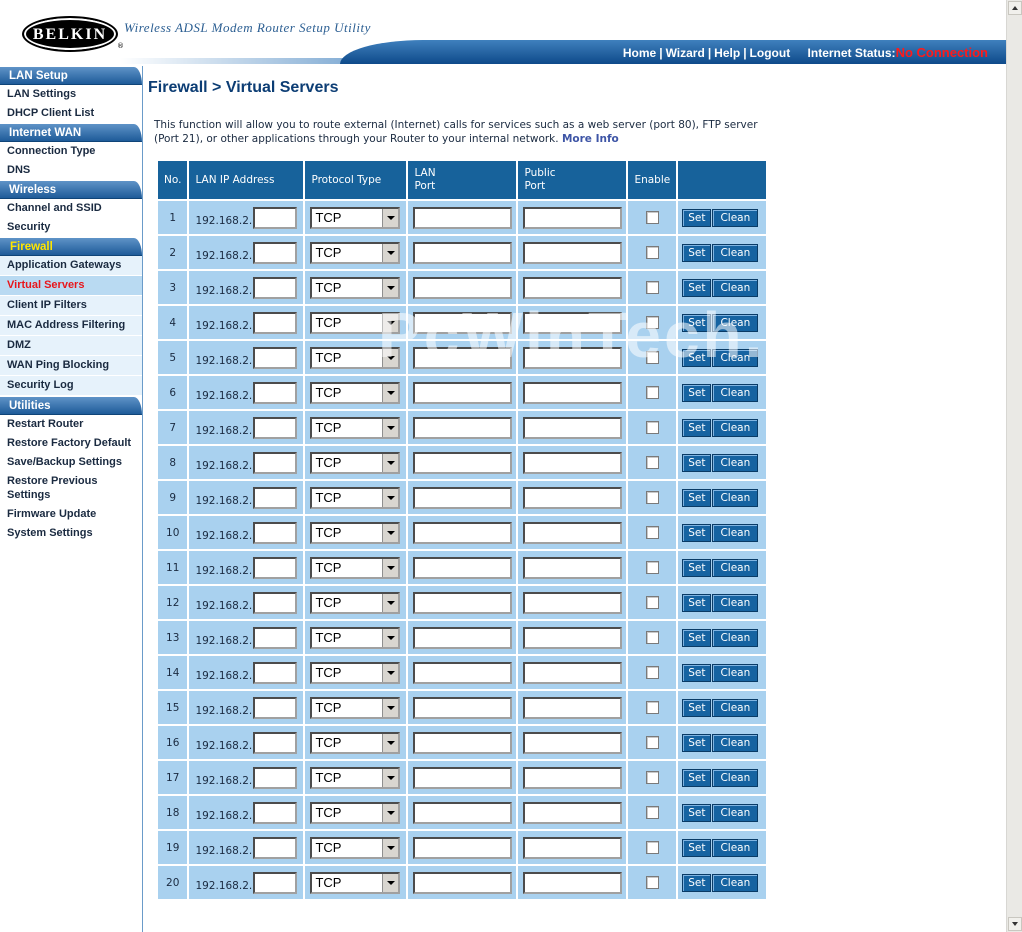 The width and height of the screenshot is (1022, 932). What do you see at coordinates (71, 94) in the screenshot?
I see `sidebar-item-lan-settings: LAN Settings` at bounding box center [71, 94].